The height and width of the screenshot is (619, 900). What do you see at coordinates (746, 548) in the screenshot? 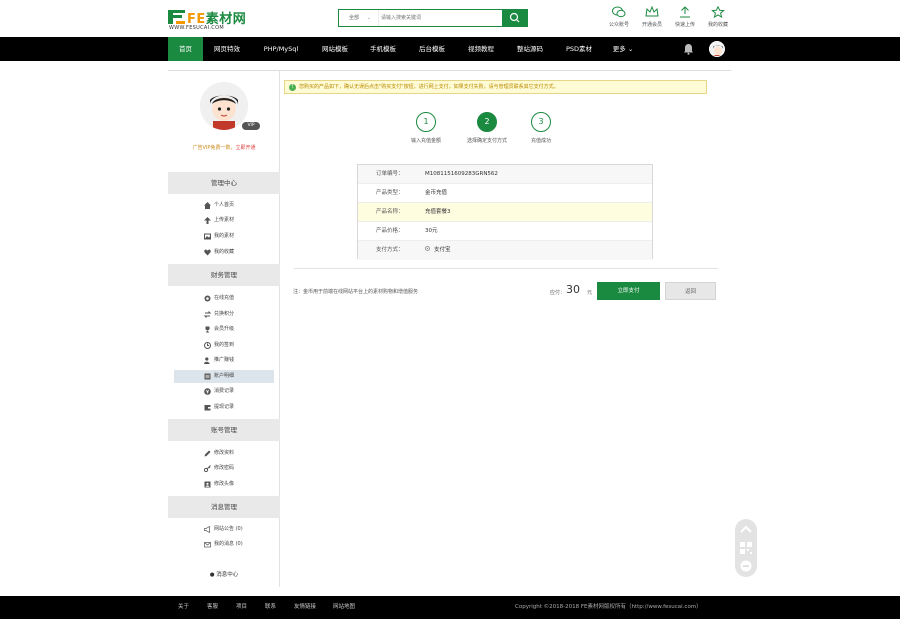
I see `qr-code-icon` at bounding box center [746, 548].